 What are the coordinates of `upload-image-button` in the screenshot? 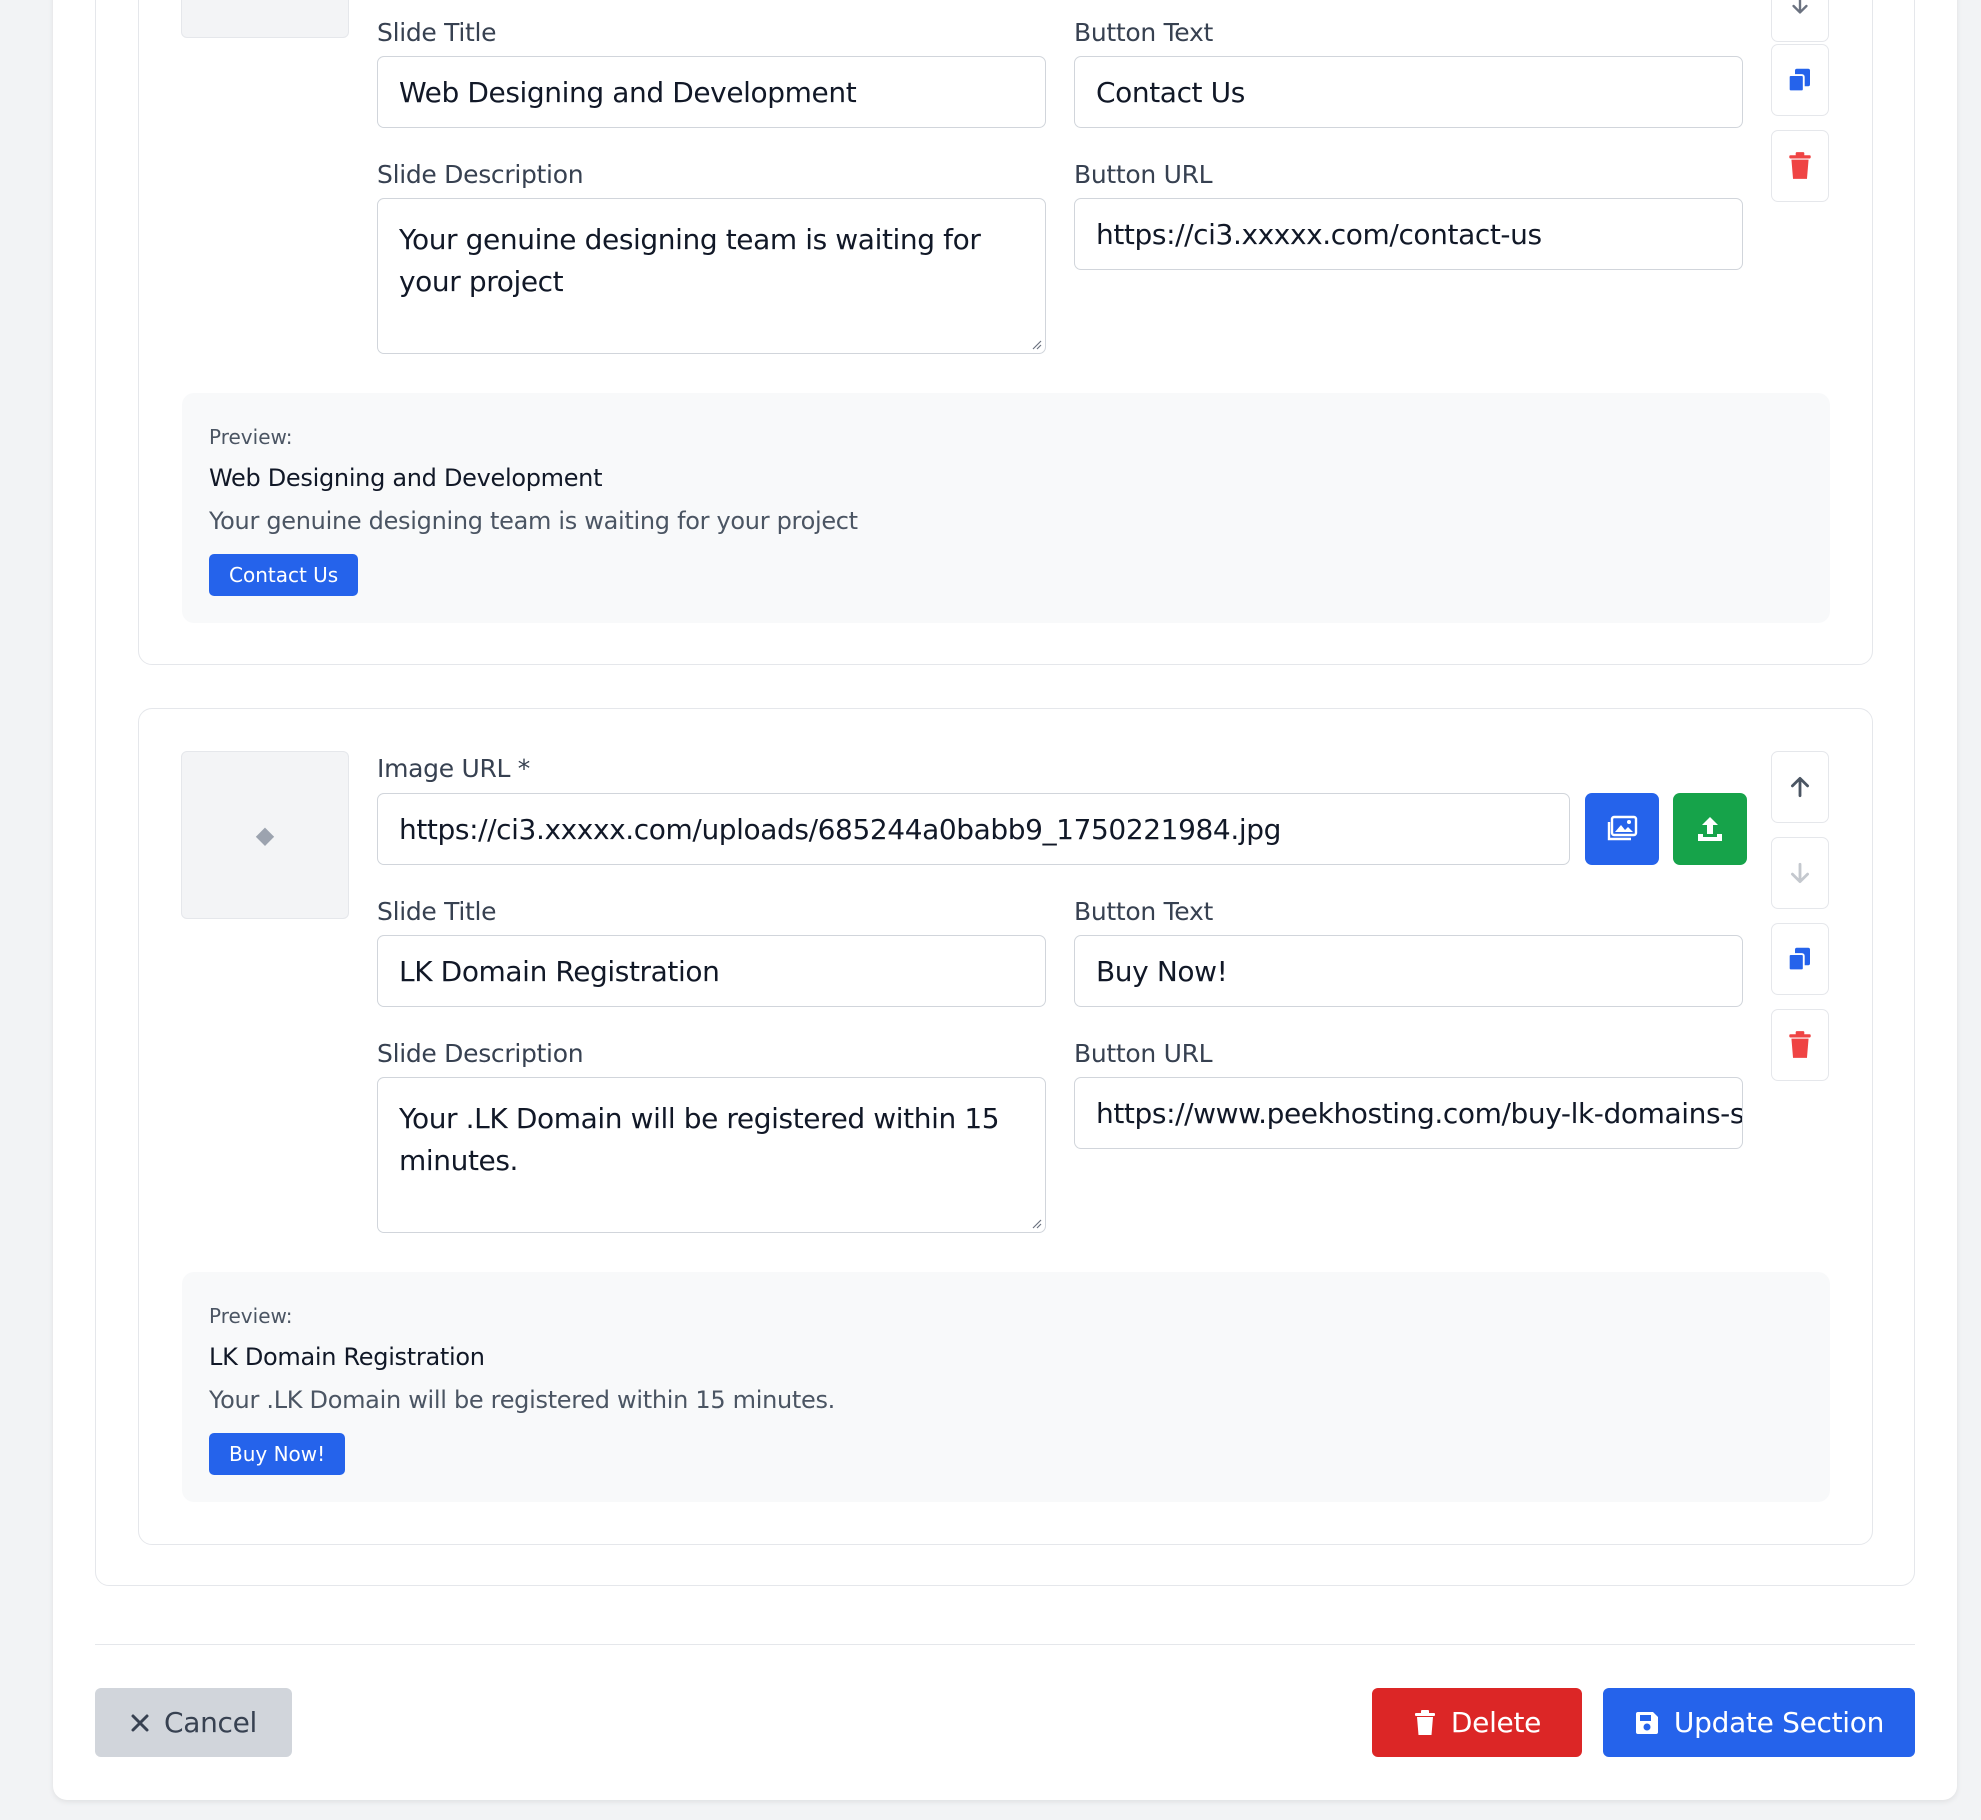 It's located at (1710, 829).